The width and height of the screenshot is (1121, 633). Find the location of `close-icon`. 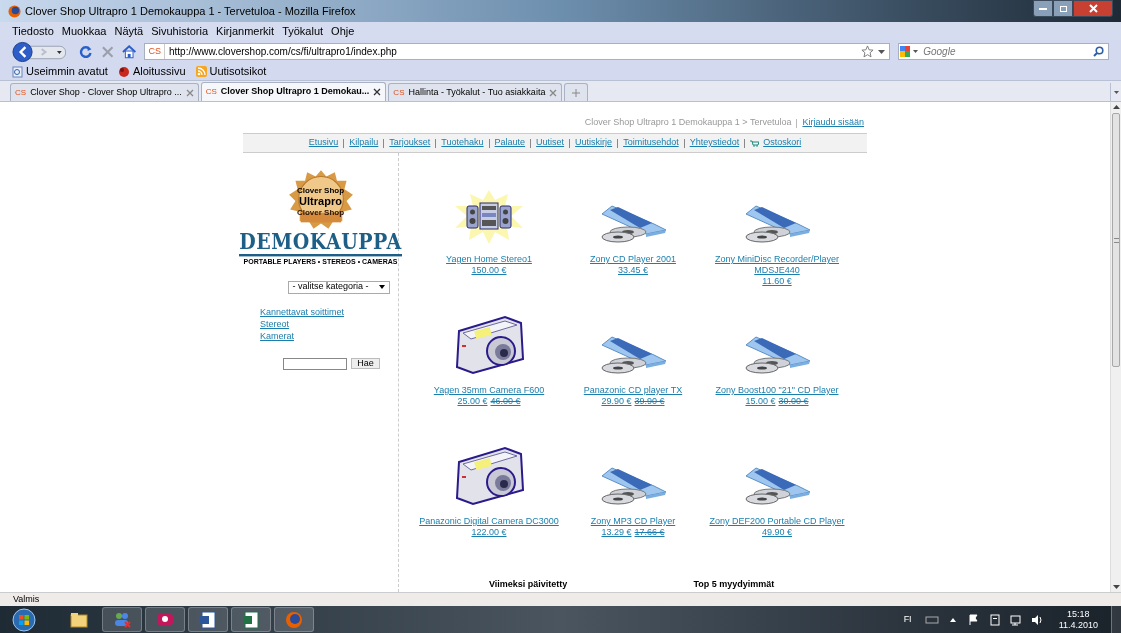

close-icon is located at coordinates (1093, 8).